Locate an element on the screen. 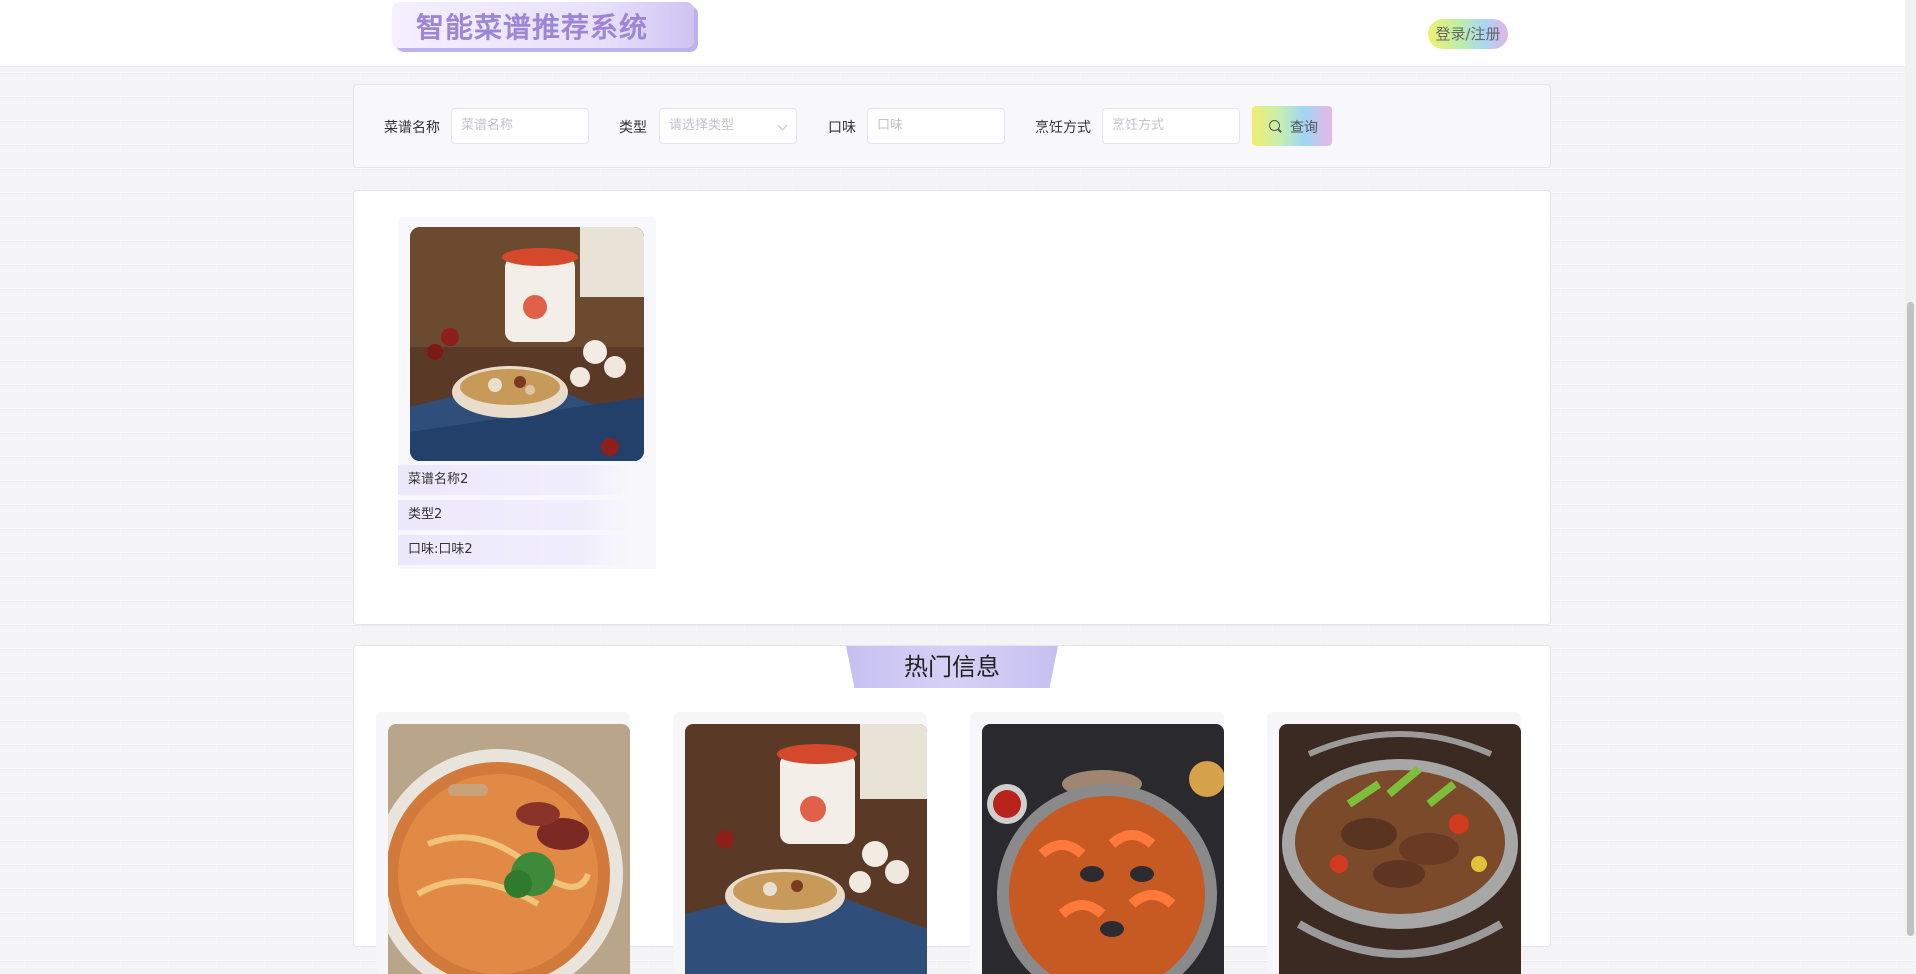 This screenshot has height=974, width=1916. cooking-method-label: 烹饪方式 is located at coordinates (1063, 128).